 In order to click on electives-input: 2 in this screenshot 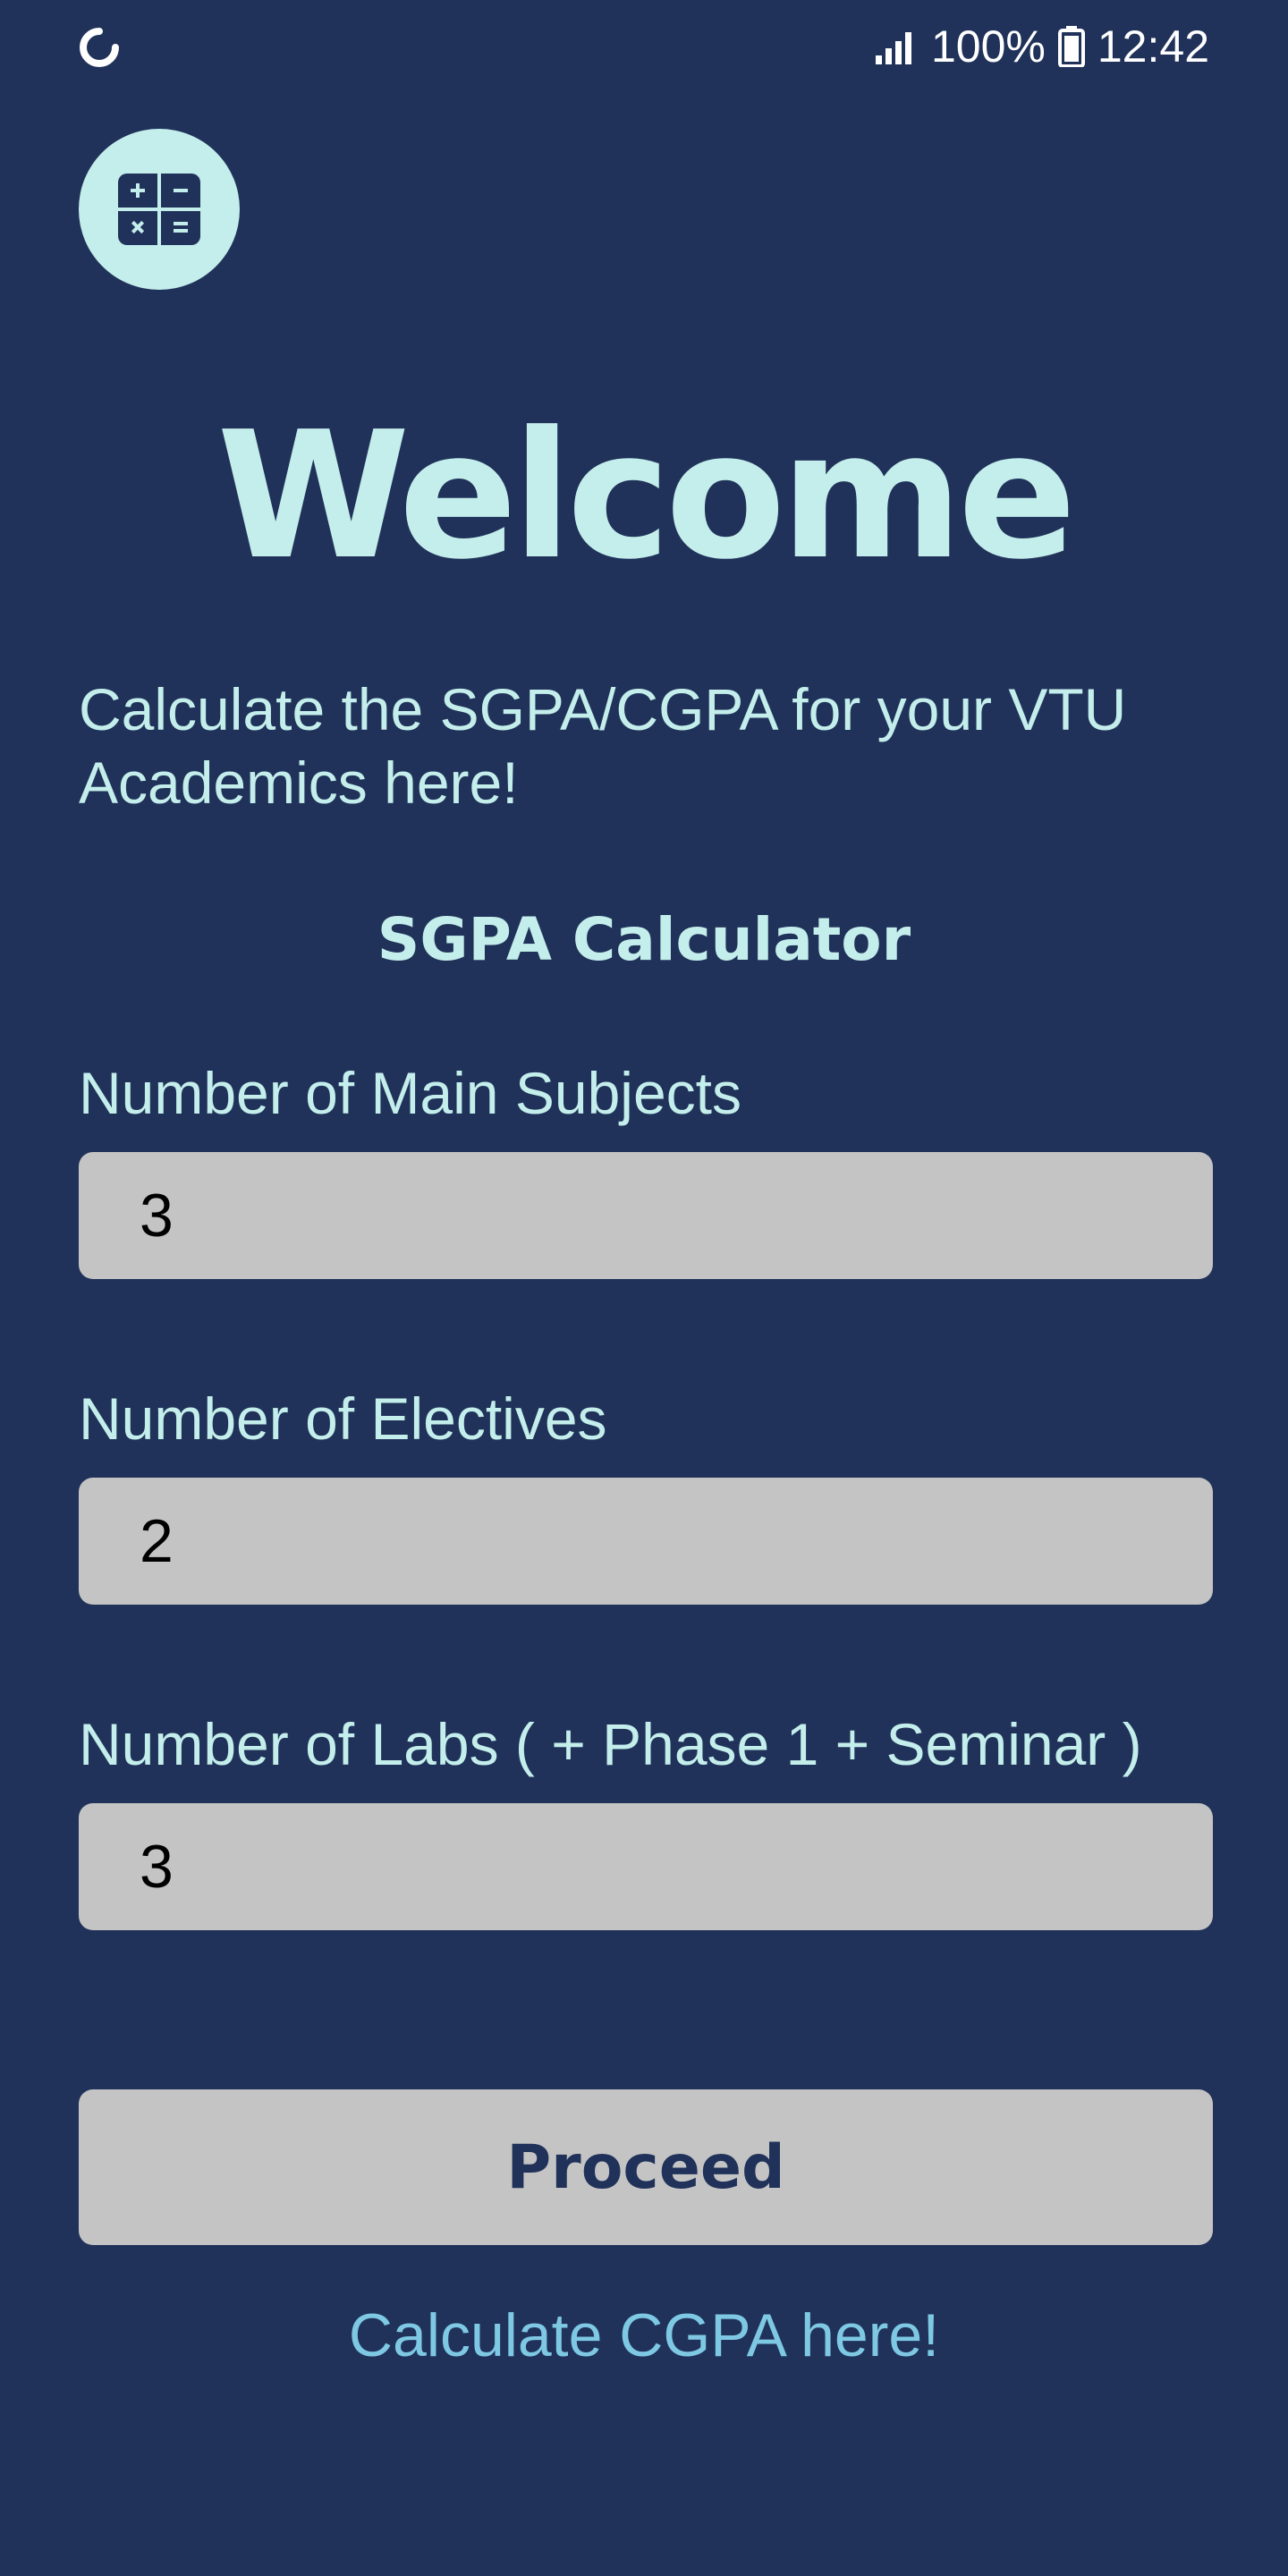, I will do `click(646, 1541)`.